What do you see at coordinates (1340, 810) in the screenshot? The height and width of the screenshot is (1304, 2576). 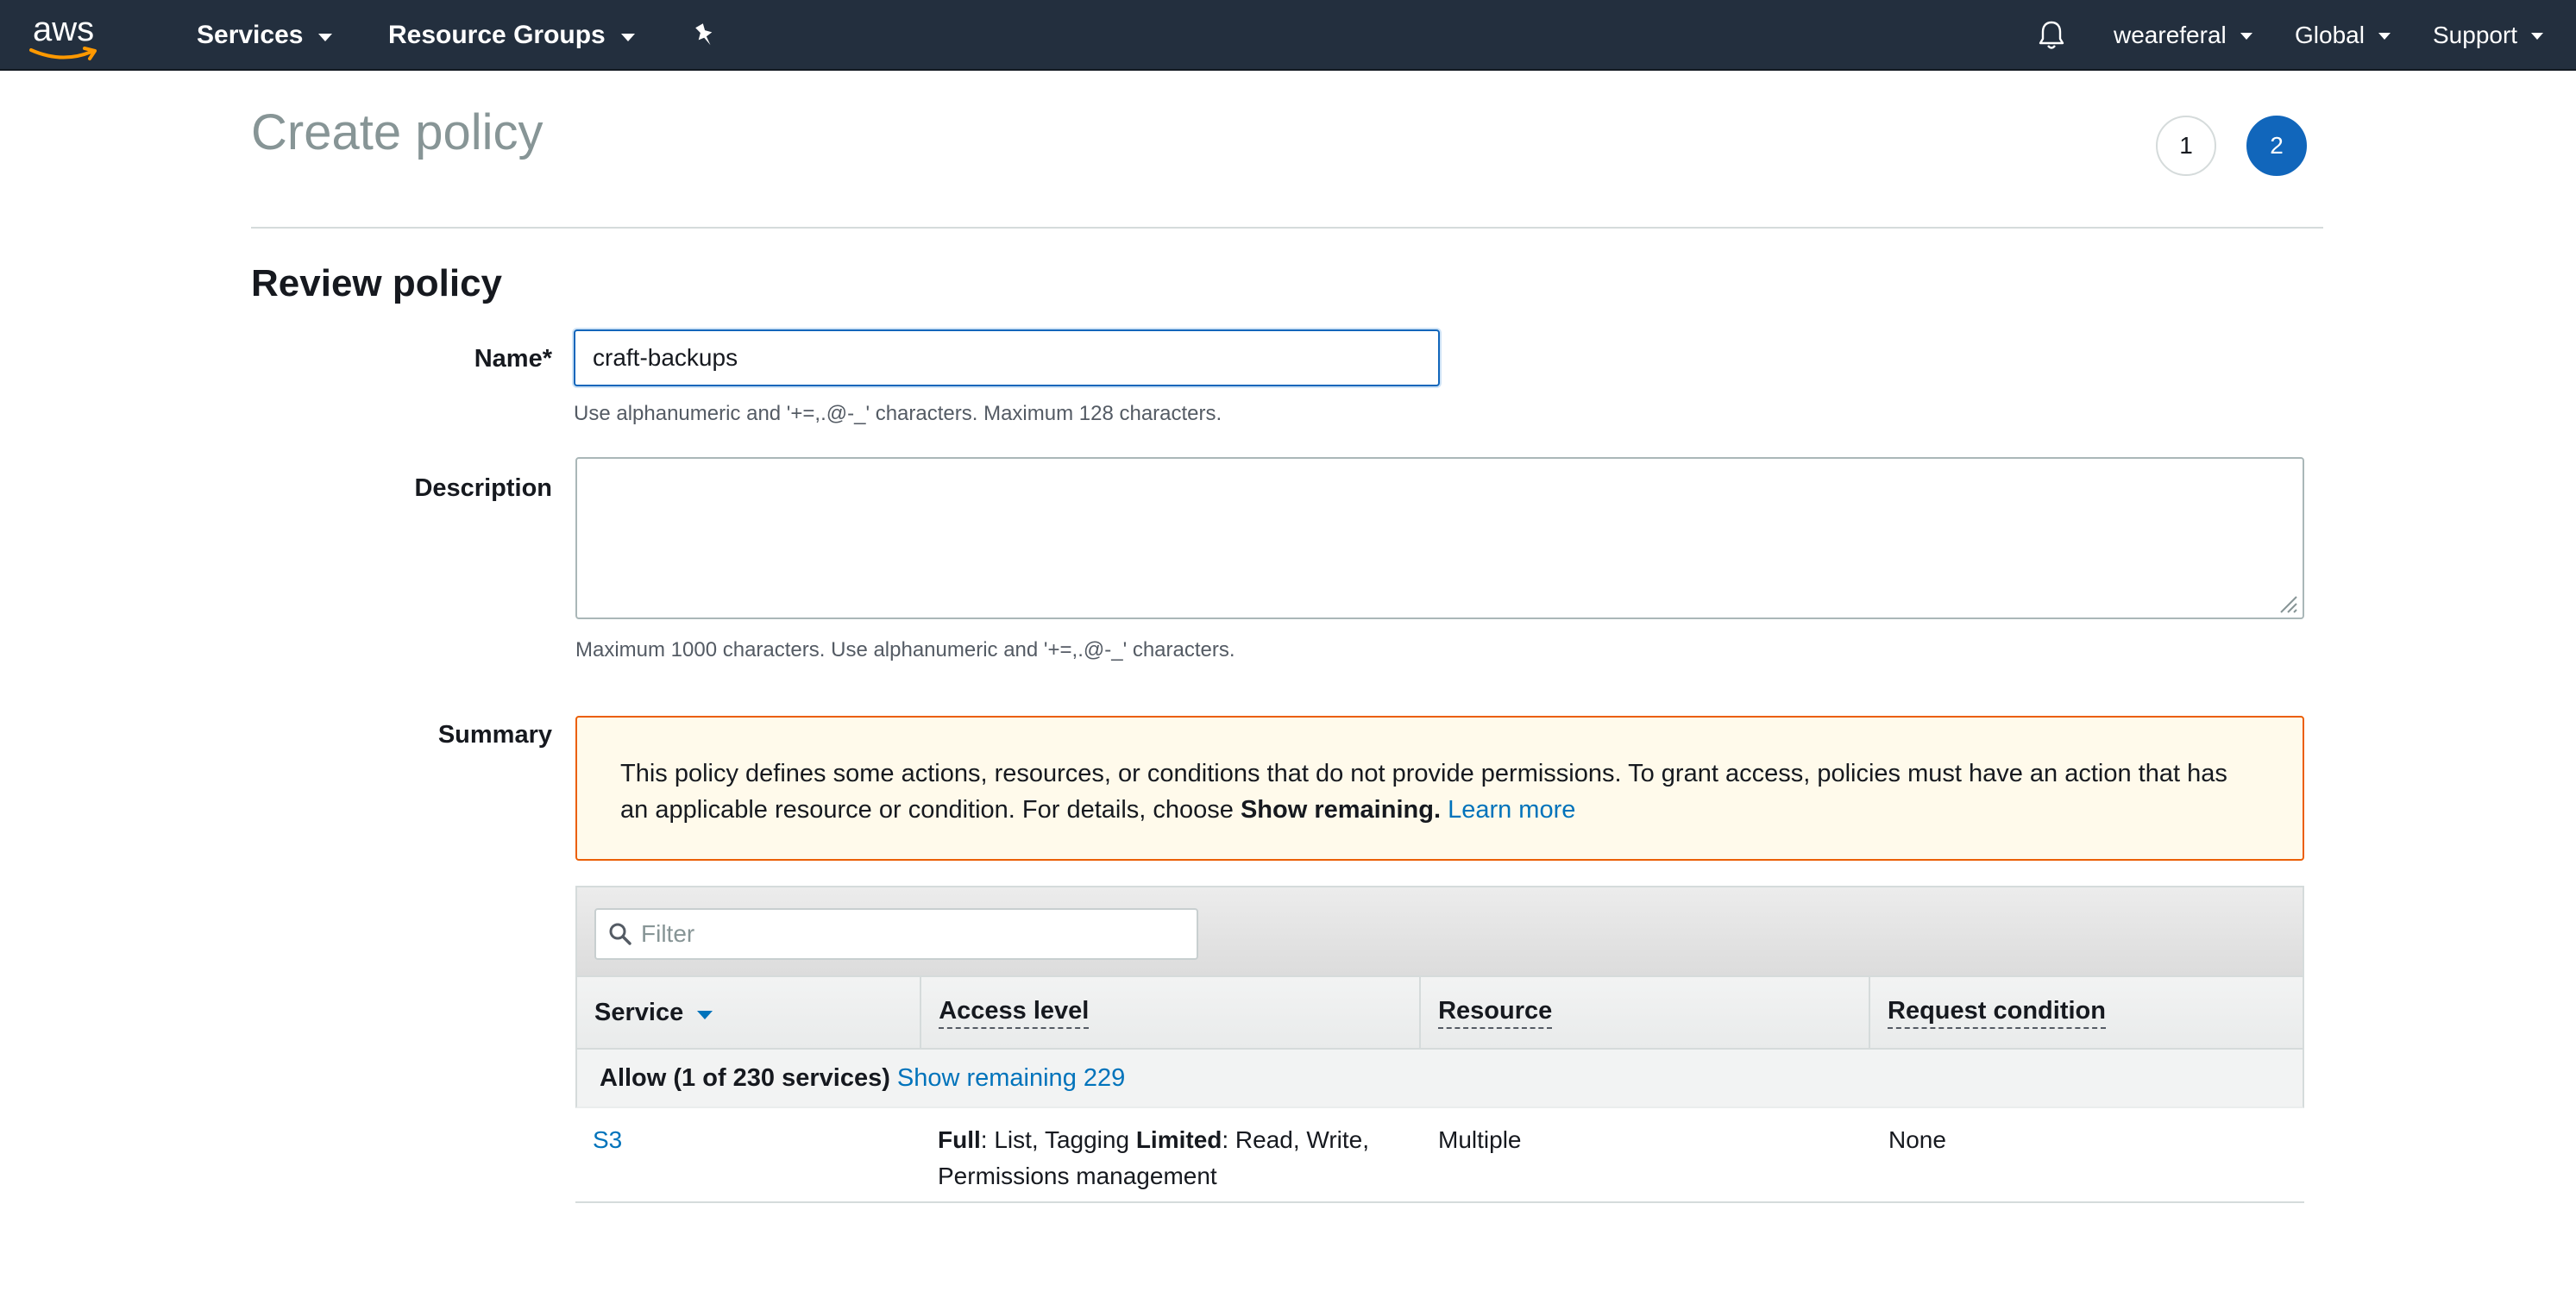 I see `warning-bold-text: Show remaining.` at bounding box center [1340, 810].